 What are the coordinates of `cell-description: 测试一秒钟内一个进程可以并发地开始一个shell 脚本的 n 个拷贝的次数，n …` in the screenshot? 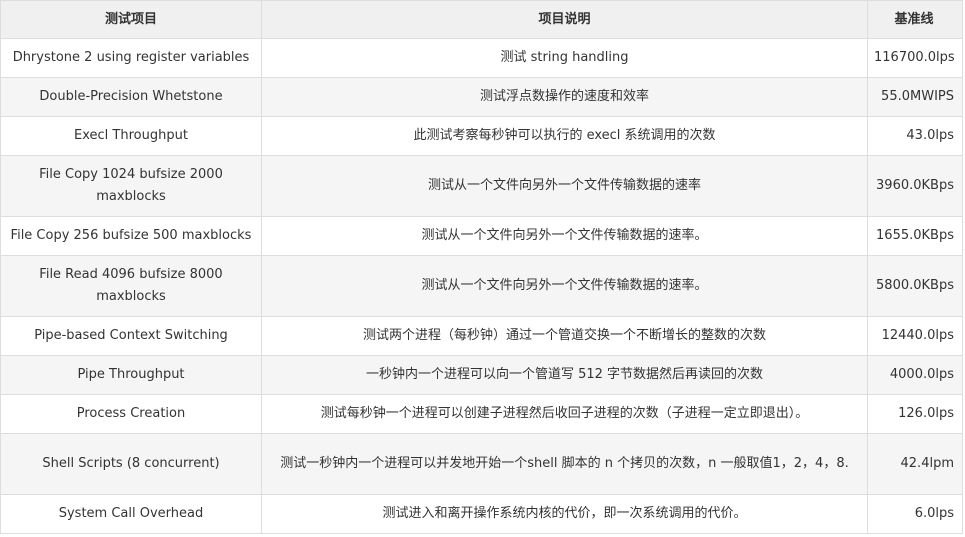 It's located at (564, 464).